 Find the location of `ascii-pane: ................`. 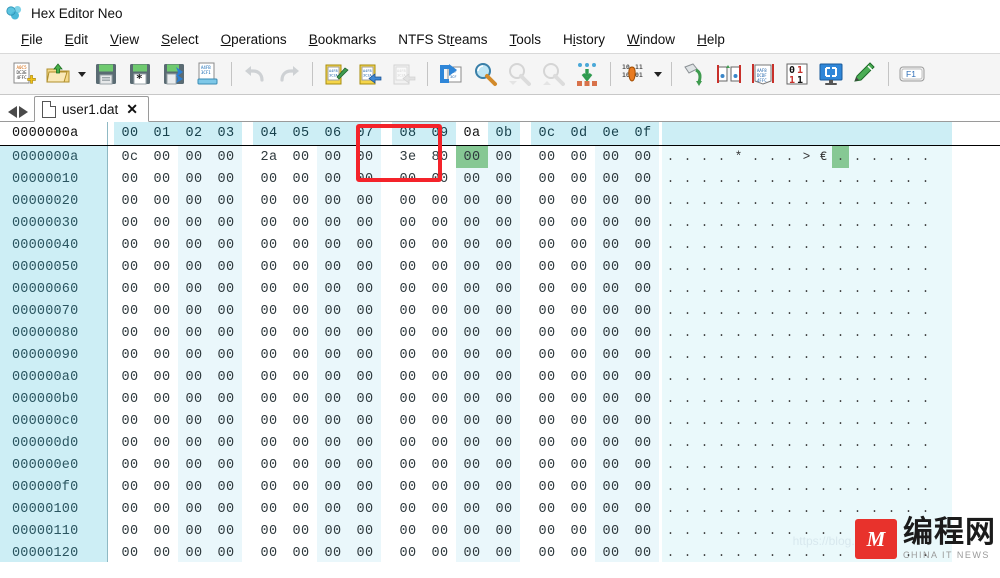

ascii-pane: ................ is located at coordinates (807, 355).